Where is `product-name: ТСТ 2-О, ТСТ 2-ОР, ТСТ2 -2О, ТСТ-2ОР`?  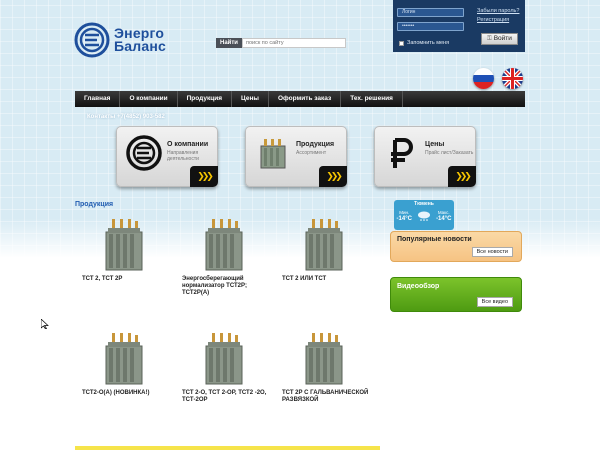 product-name: ТСТ 2-О, ТСТ 2-ОР, ТСТ2 -2О, ТСТ-2ОР is located at coordinates (227, 397).